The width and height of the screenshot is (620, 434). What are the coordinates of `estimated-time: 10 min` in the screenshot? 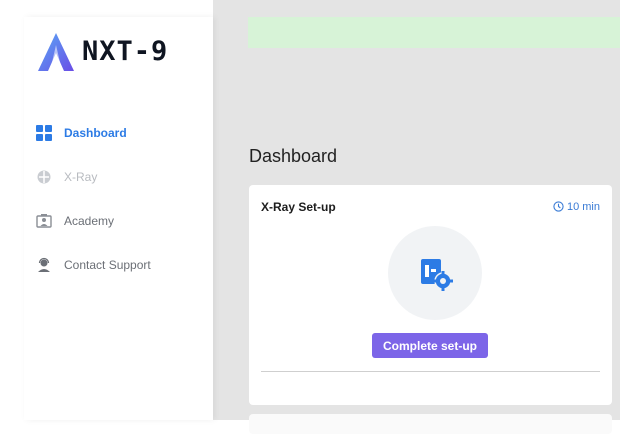 It's located at (576, 207).